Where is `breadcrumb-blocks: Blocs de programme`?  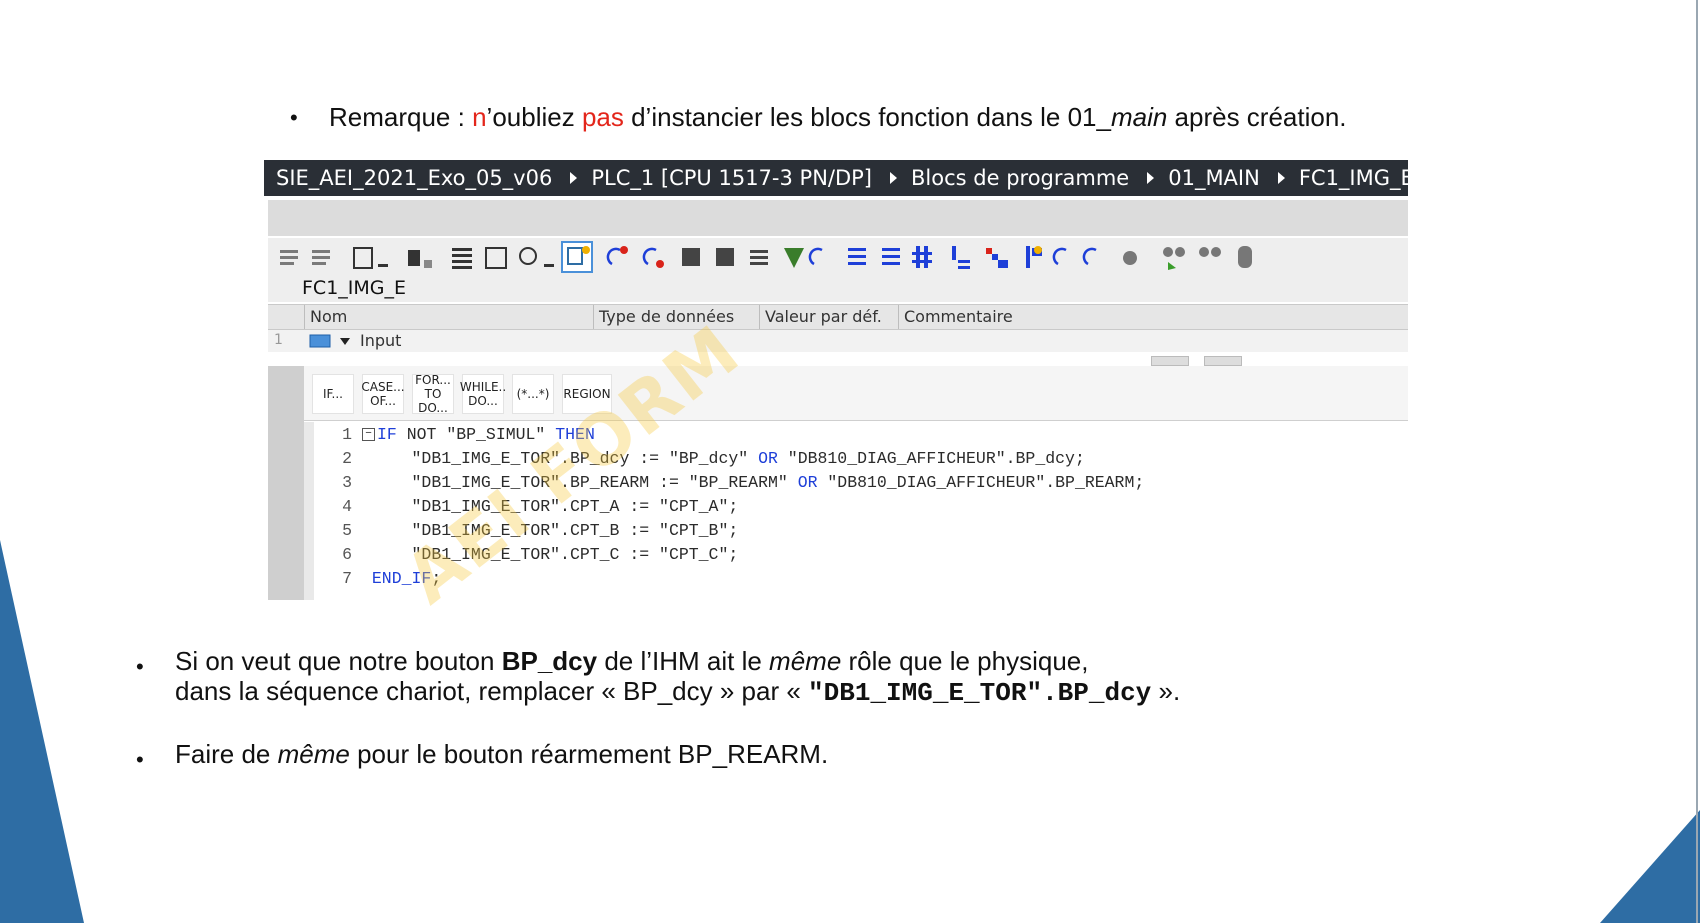
breadcrumb-blocks: Blocs de programme is located at coordinates (1020, 178).